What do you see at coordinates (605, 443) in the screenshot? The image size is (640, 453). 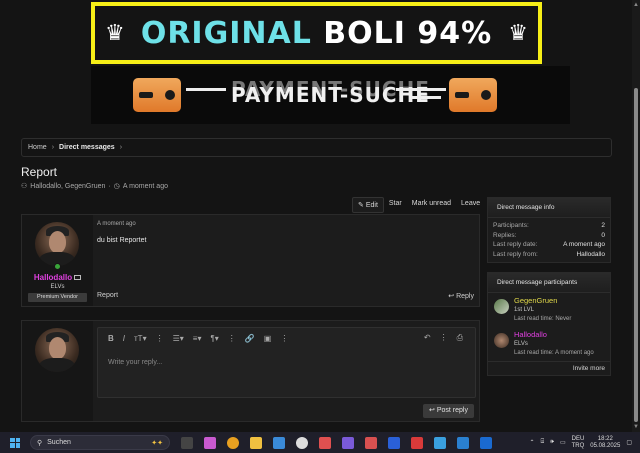 I see `clock: 18:22 05.08.2025` at bounding box center [605, 443].